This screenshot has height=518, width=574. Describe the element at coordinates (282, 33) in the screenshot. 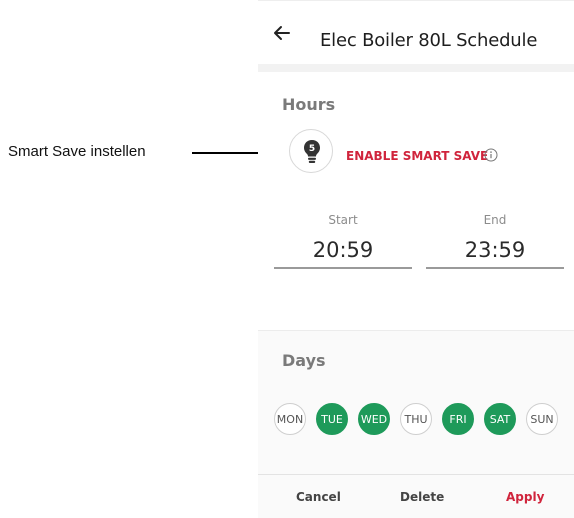

I see `arrow-left-icon` at that location.